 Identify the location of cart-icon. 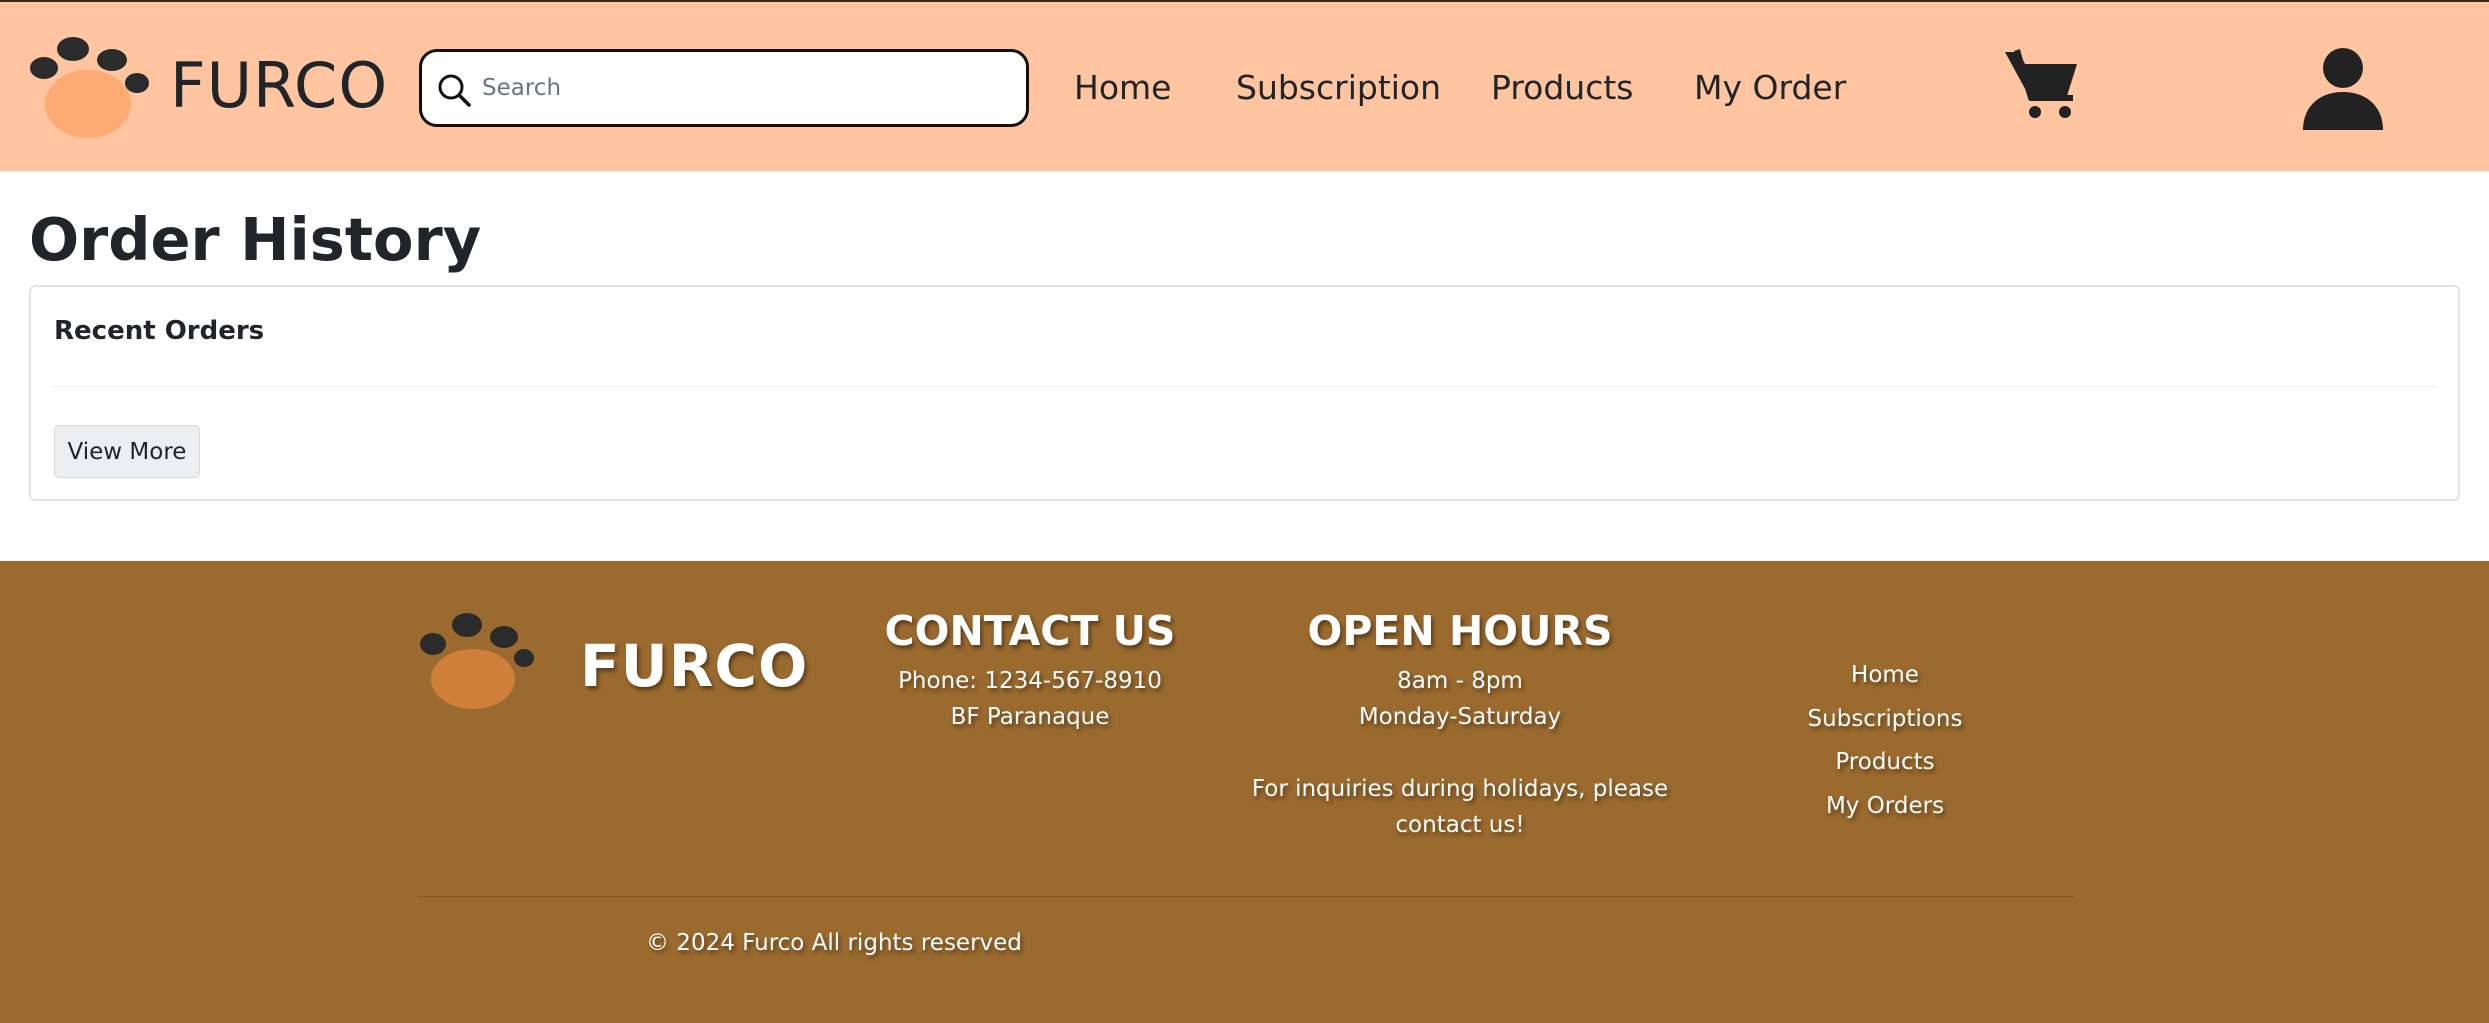
(2042, 85).